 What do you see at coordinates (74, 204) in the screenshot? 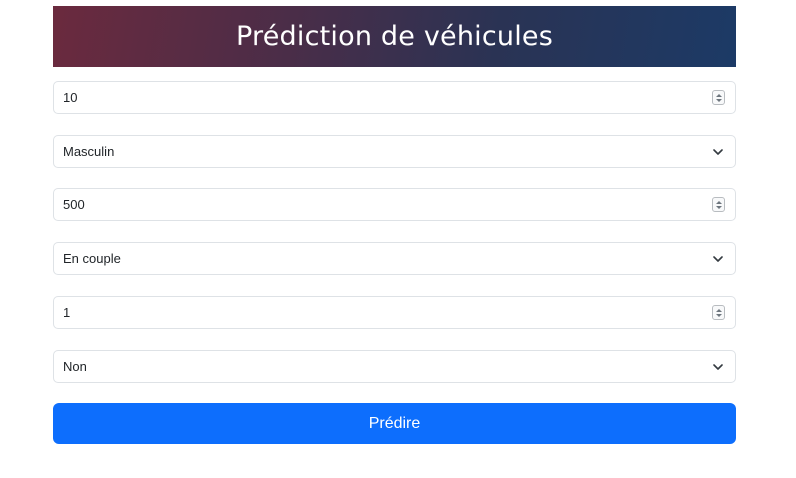
I see `field-value: 500` at bounding box center [74, 204].